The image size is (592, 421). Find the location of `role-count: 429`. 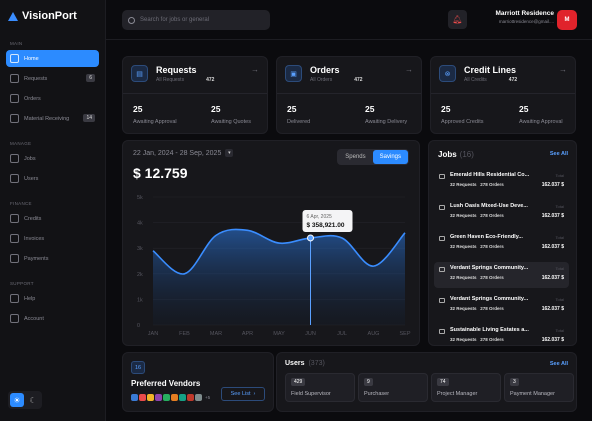

role-count: 429 is located at coordinates (298, 382).